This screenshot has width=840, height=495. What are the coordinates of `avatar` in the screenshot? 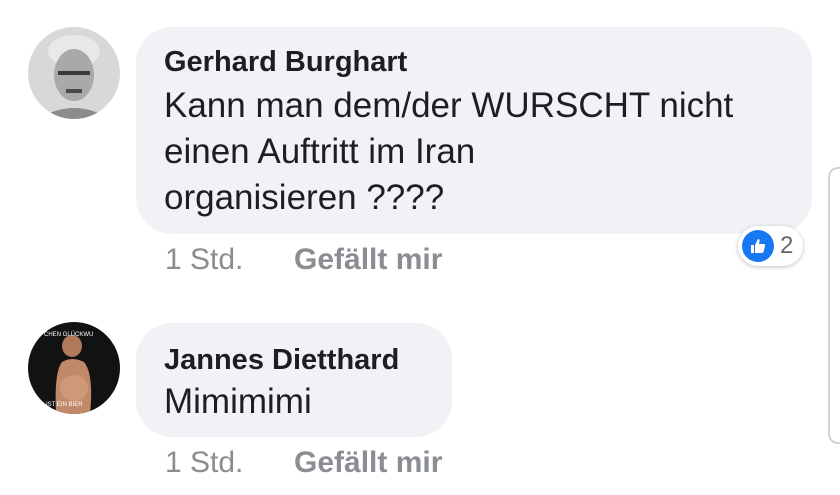 It's located at (74, 73).